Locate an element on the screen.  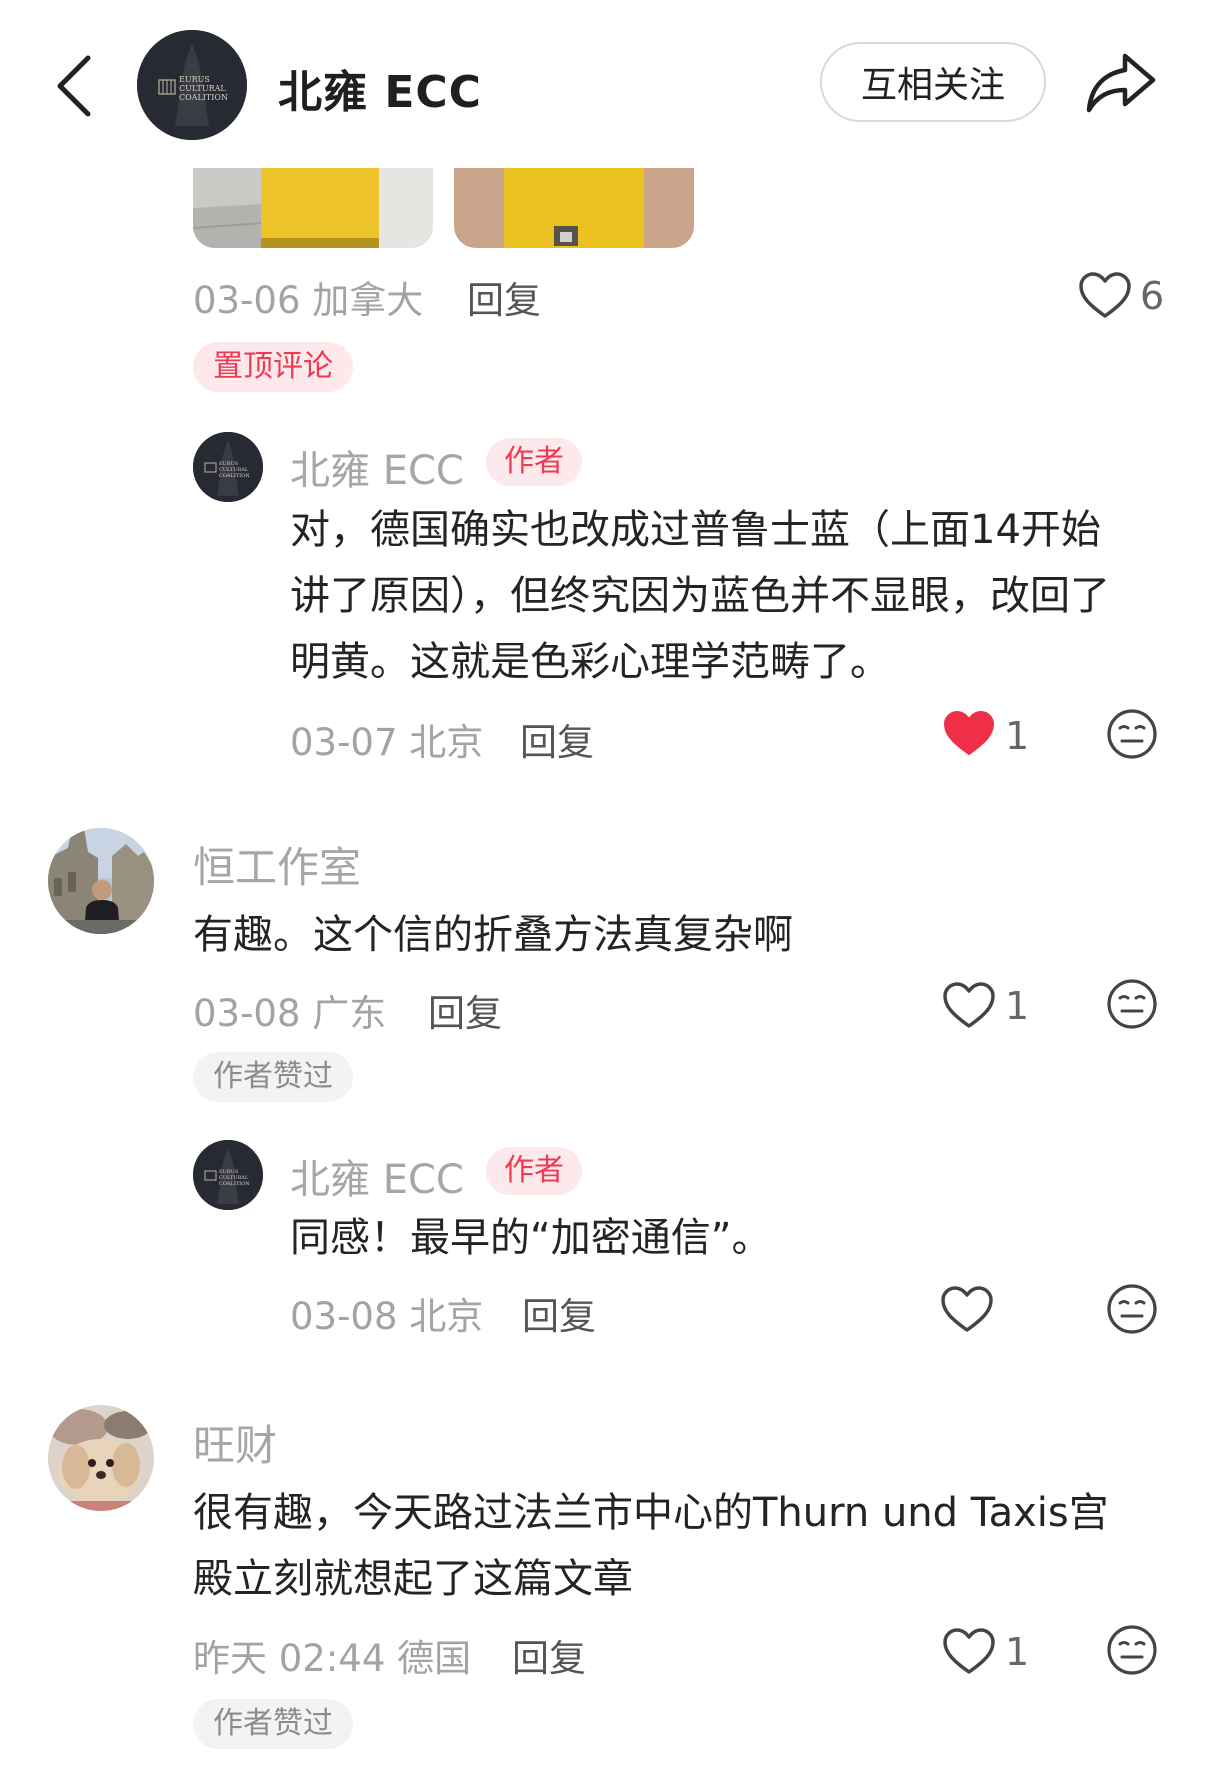
comment-author: 恒工作室 is located at coordinates (277, 864).